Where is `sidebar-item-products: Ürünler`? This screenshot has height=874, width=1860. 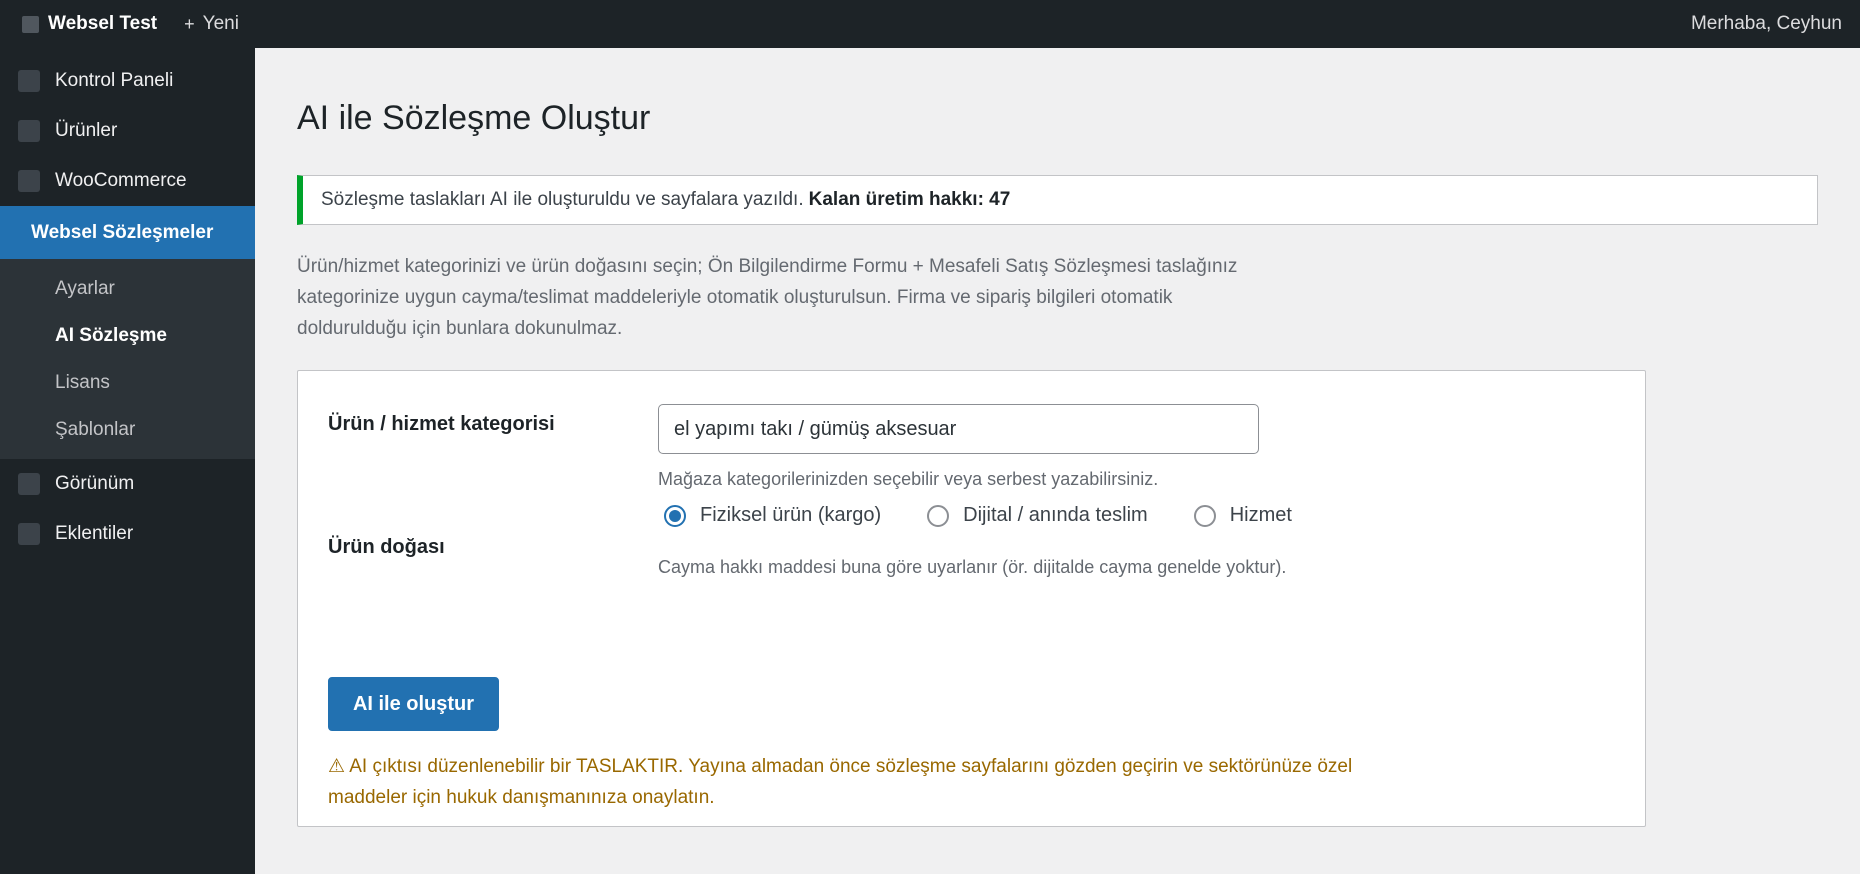 sidebar-item-products: Ürünler is located at coordinates (127, 131).